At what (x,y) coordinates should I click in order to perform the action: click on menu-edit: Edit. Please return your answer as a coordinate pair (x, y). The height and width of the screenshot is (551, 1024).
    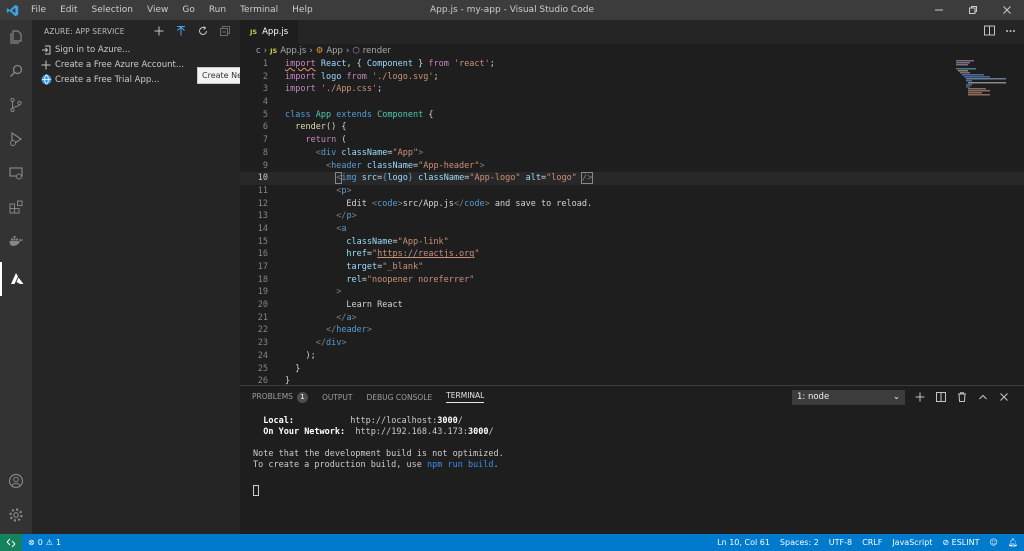
    Looking at the image, I should click on (68, 10).